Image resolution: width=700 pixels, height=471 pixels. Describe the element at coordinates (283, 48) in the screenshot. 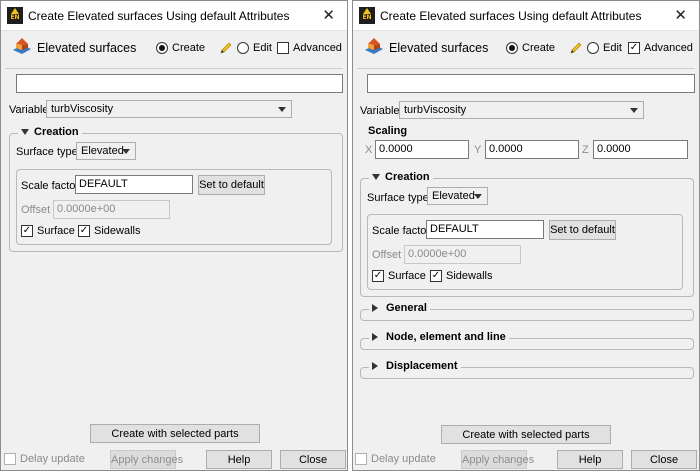

I see `advanced-checkbox` at that location.